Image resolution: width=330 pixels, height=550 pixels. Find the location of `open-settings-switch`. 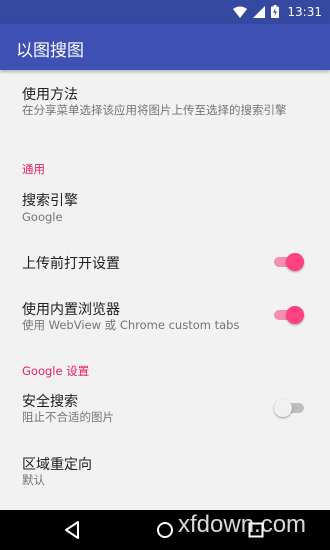

open-settings-switch is located at coordinates (289, 262).